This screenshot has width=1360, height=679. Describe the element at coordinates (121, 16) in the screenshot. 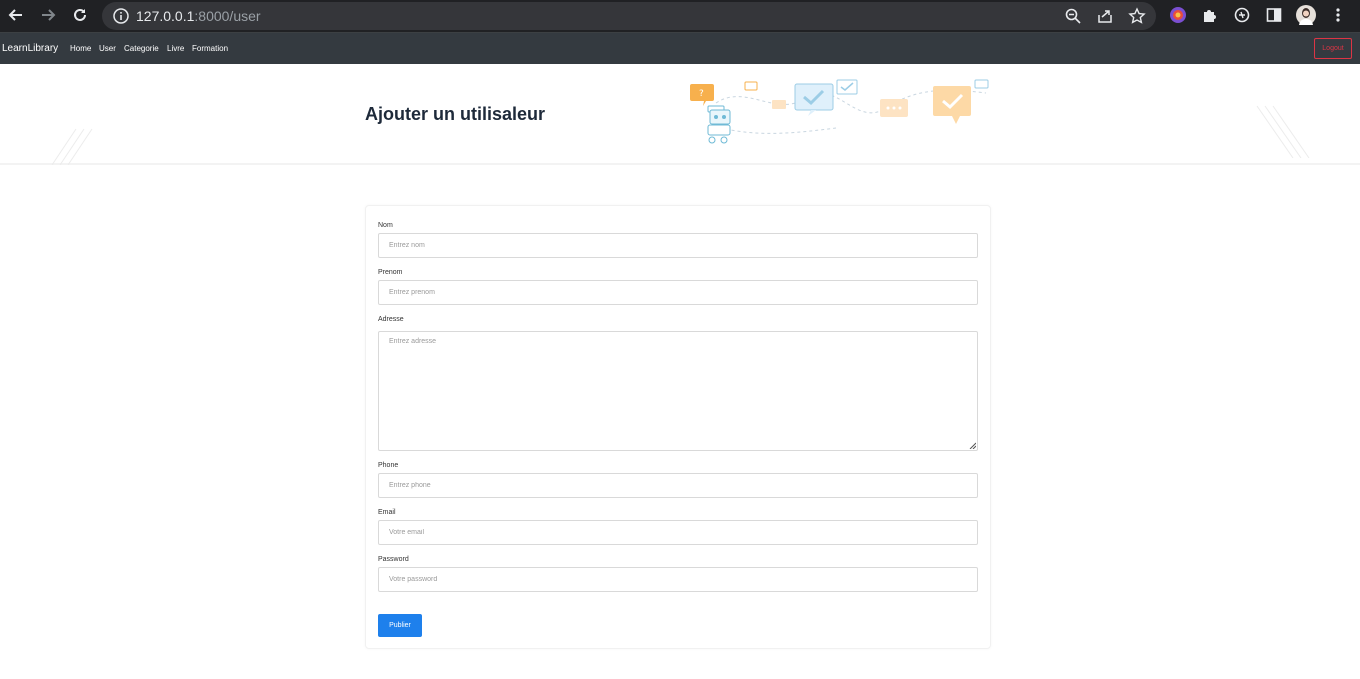

I see `site-info-icon` at that location.